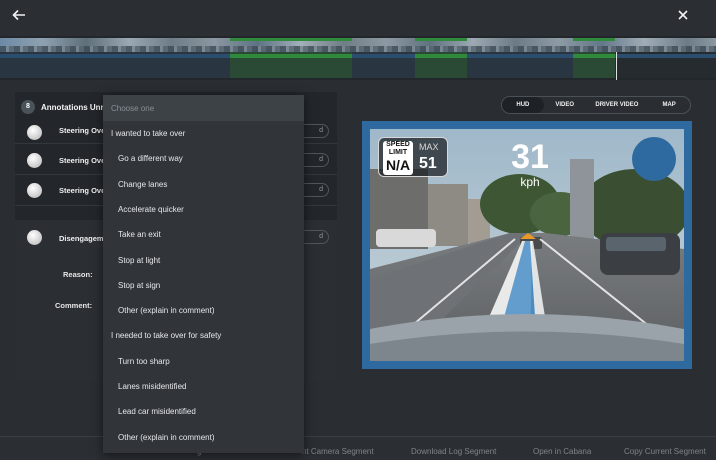 The height and width of the screenshot is (460, 716). Describe the element at coordinates (616, 66) in the screenshot. I see `timeline-cursor` at that location.